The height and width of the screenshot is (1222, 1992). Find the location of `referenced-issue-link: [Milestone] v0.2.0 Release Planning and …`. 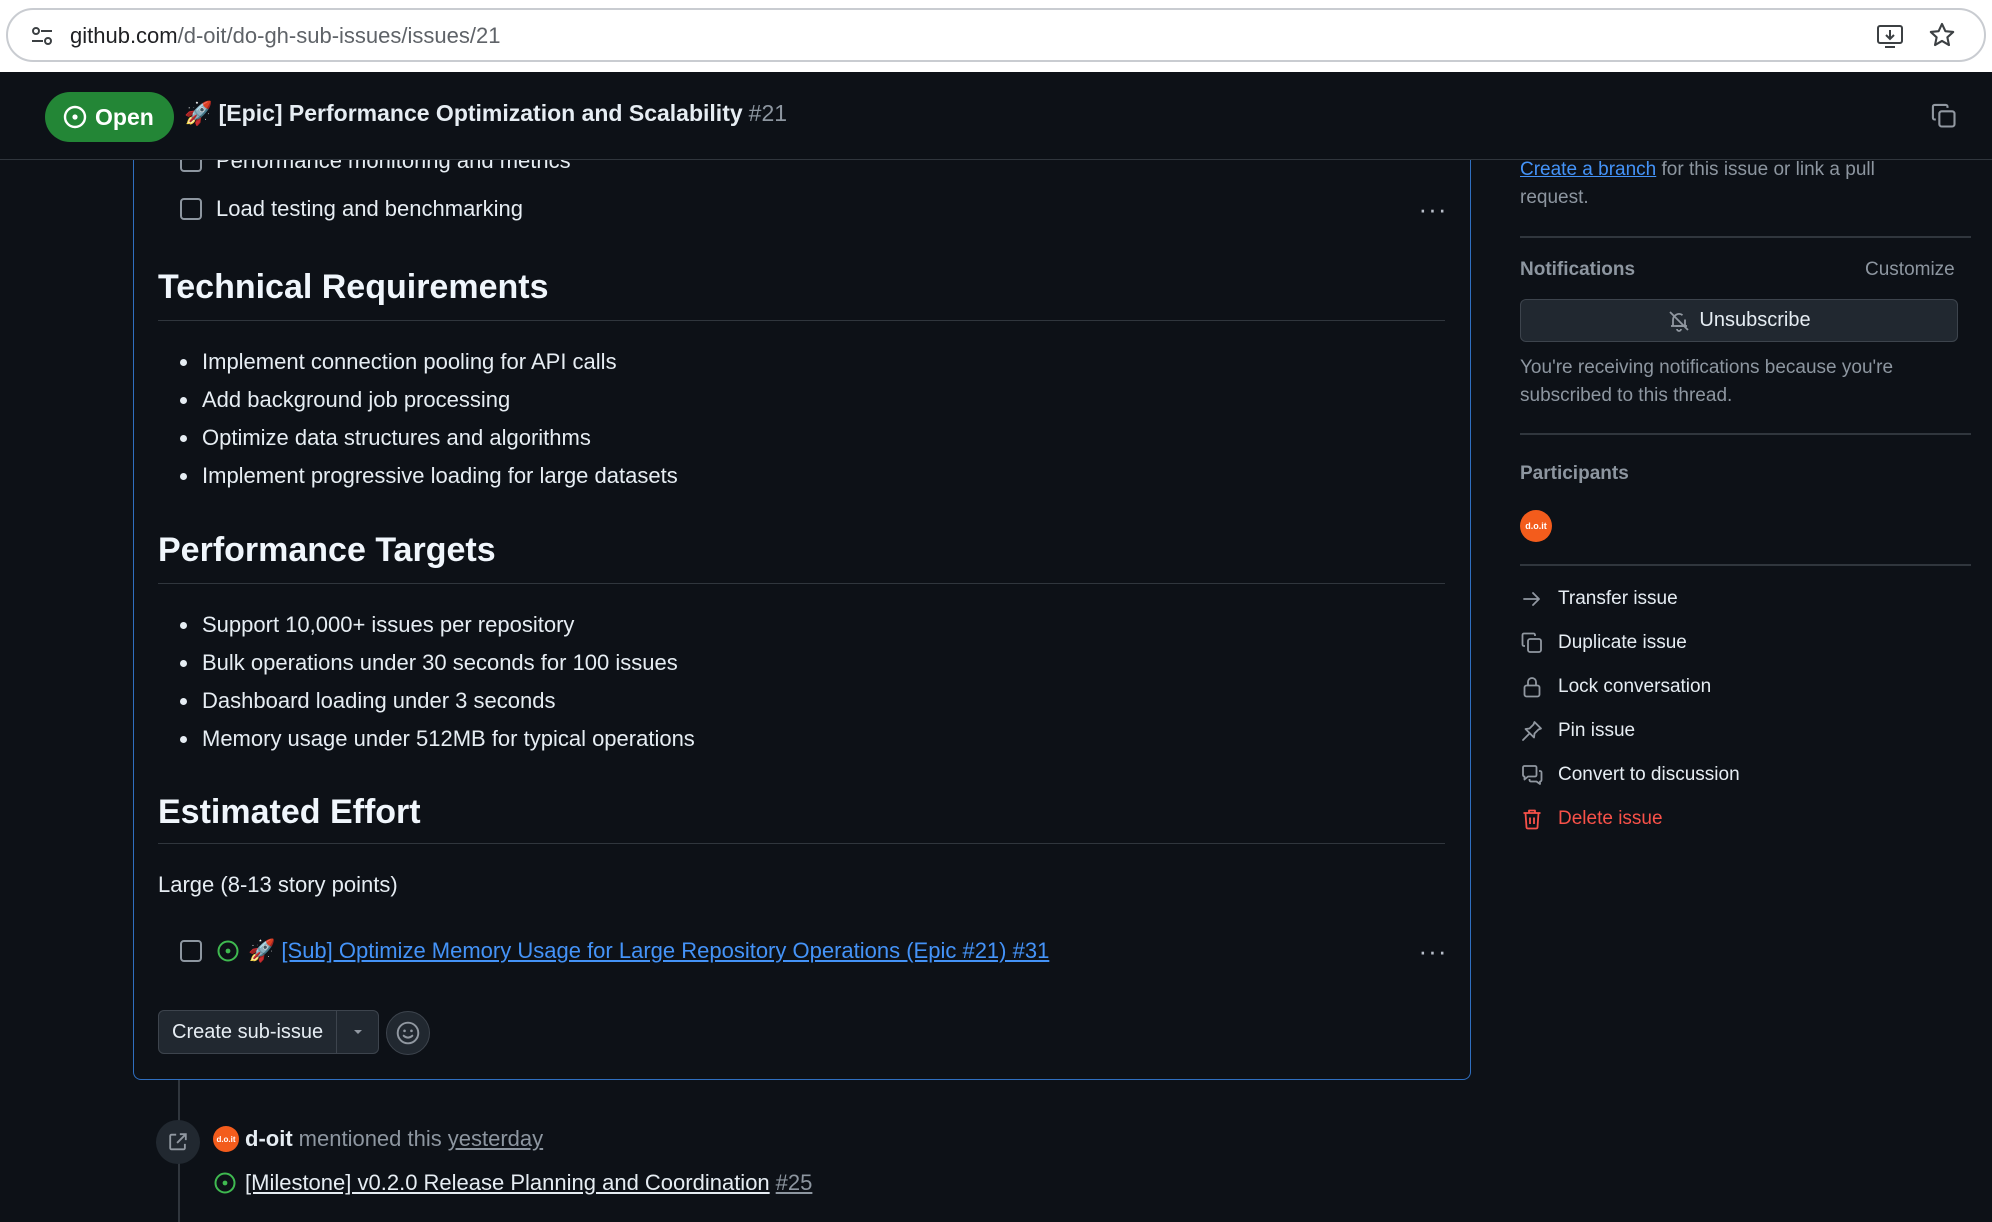

referenced-issue-link: [Milestone] v0.2.0 Release Planning and … is located at coordinates (507, 1183).